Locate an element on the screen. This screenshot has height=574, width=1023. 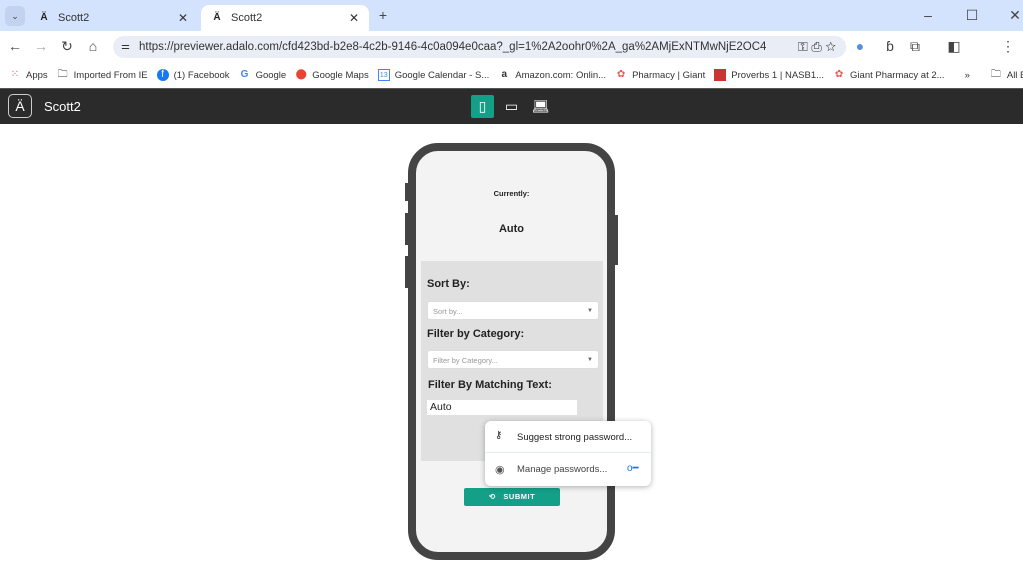
bible-icon is located at coordinates (720, 75).